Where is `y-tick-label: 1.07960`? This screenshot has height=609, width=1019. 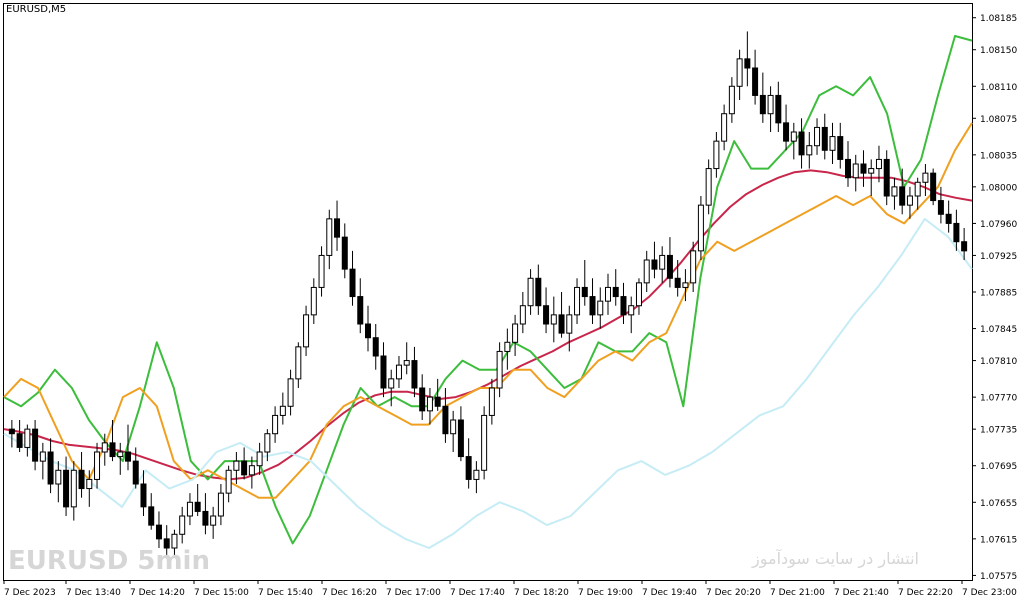 y-tick-label: 1.07960 is located at coordinates (998, 225).